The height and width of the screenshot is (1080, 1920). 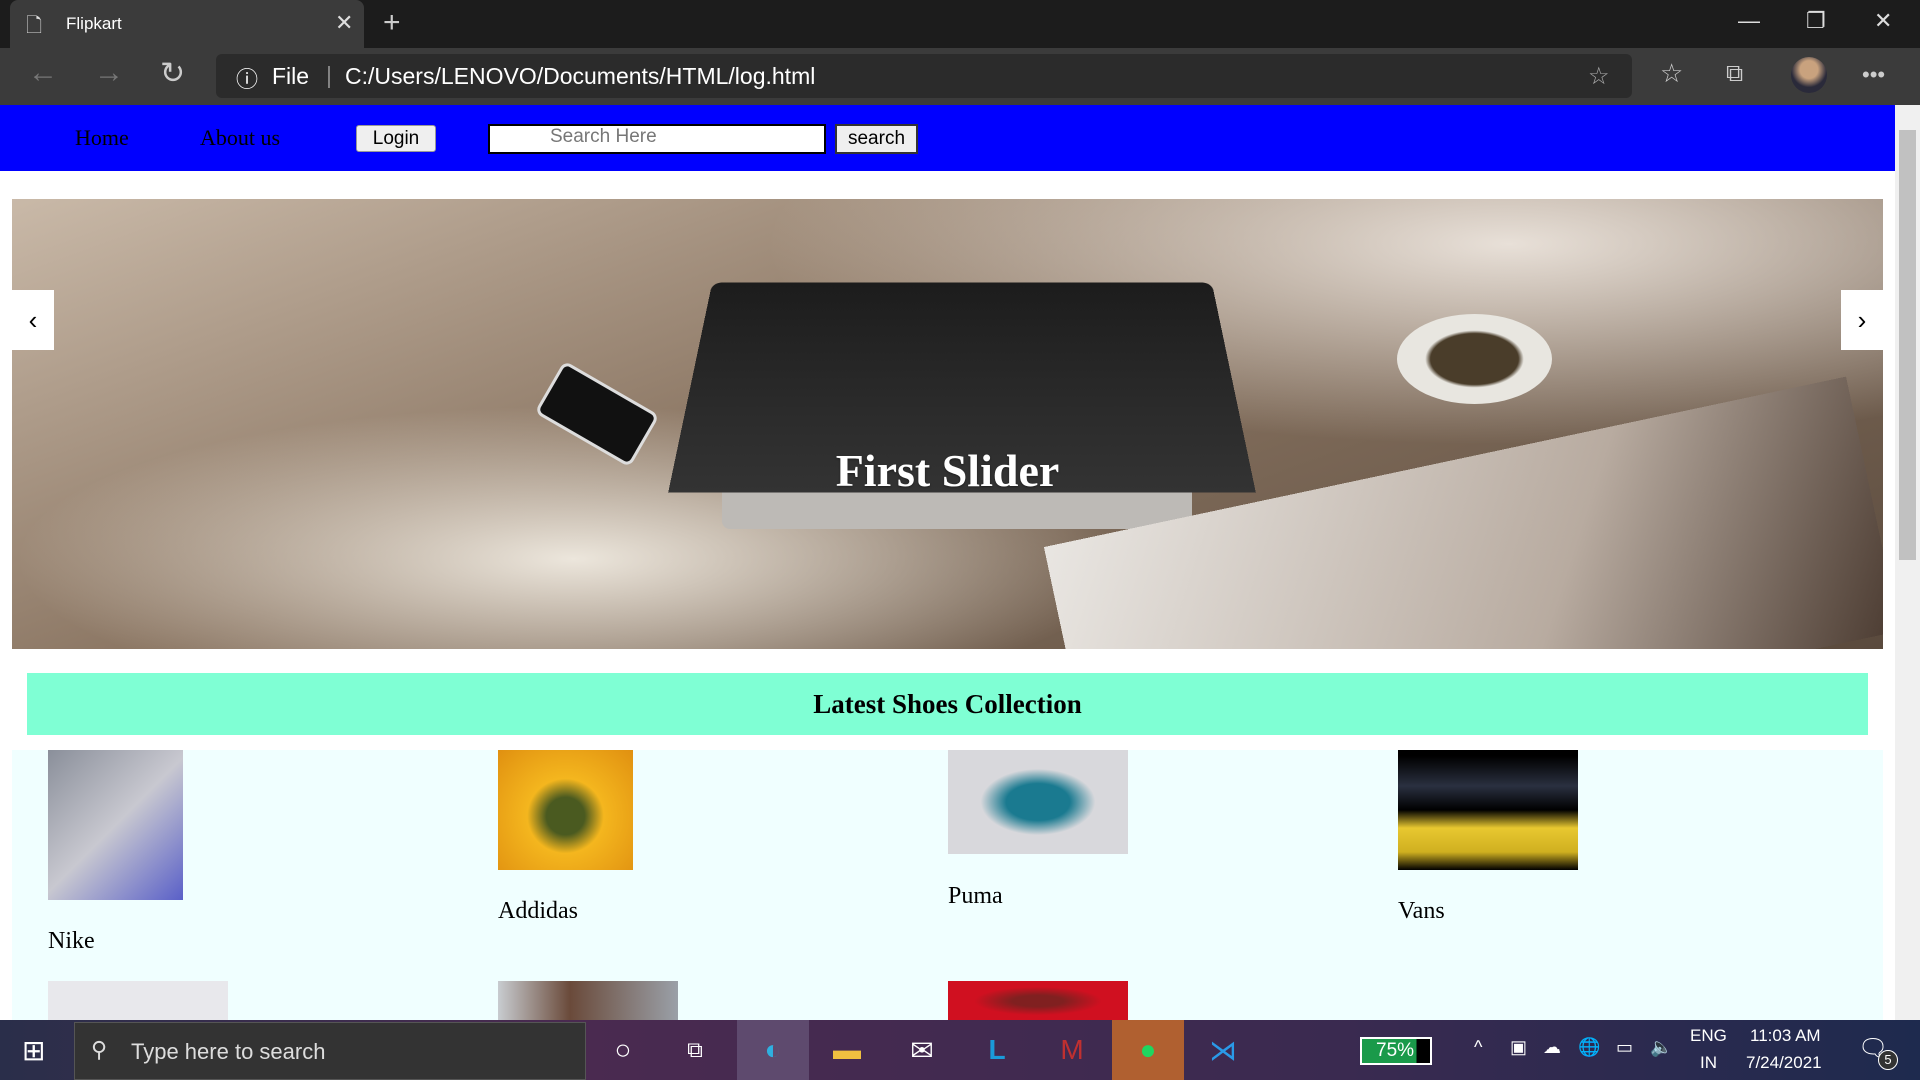 What do you see at coordinates (1907, 562) in the screenshot?
I see `page-scrollbar` at bounding box center [1907, 562].